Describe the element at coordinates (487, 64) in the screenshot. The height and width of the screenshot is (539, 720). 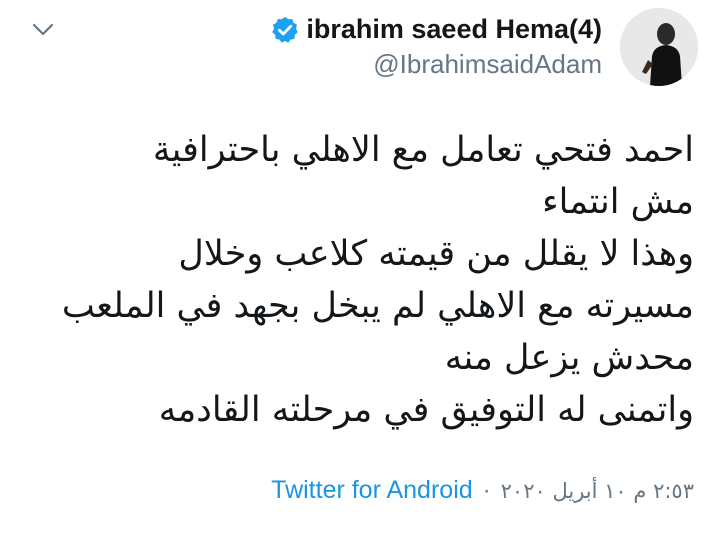
I see `author-handle: @IbrahimsaidAdam` at that location.